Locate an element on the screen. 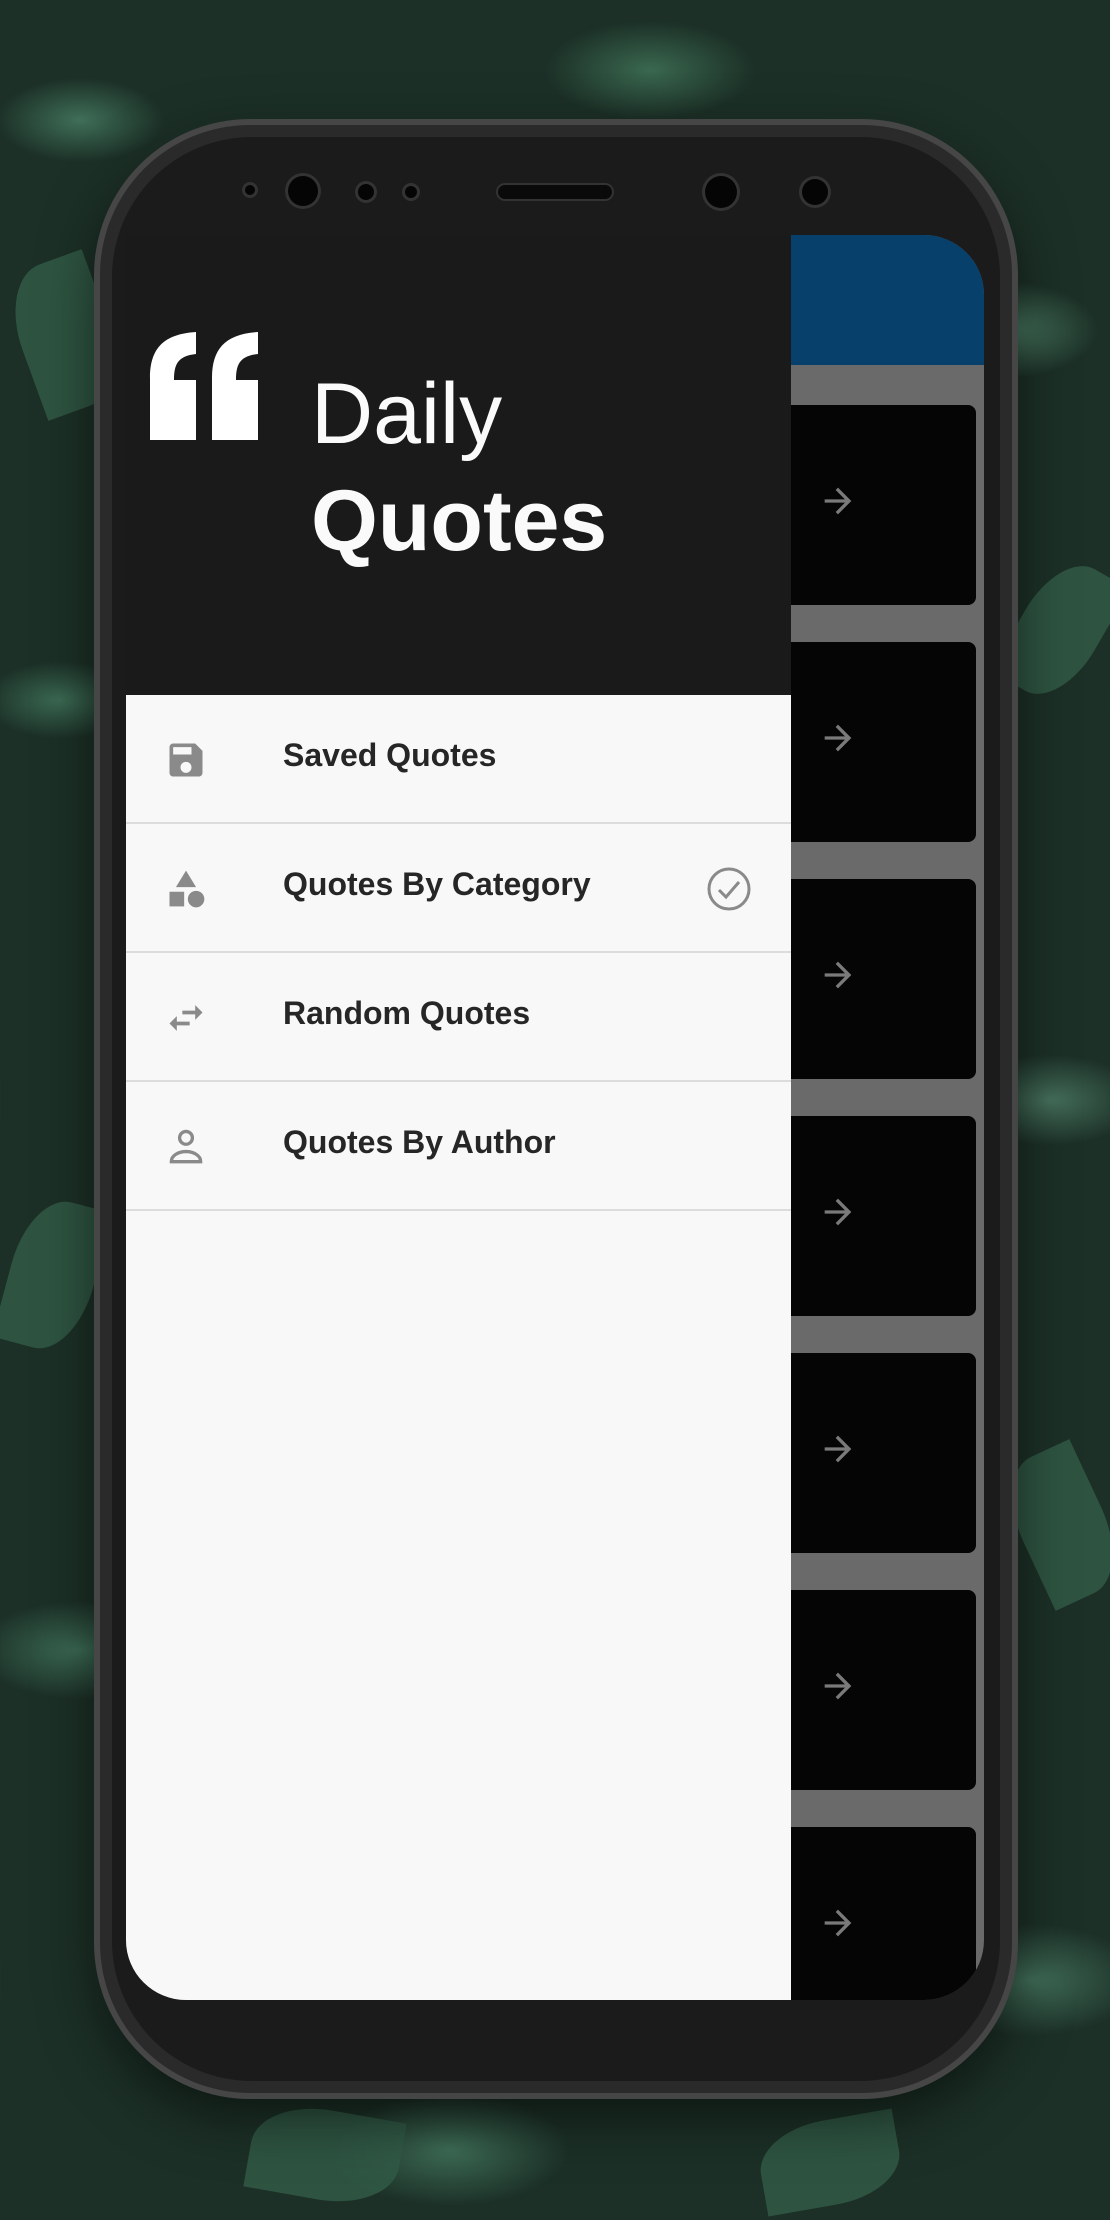 This screenshot has height=2220, width=1110. drawer-item-label: Random Quotes is located at coordinates (407, 1013).